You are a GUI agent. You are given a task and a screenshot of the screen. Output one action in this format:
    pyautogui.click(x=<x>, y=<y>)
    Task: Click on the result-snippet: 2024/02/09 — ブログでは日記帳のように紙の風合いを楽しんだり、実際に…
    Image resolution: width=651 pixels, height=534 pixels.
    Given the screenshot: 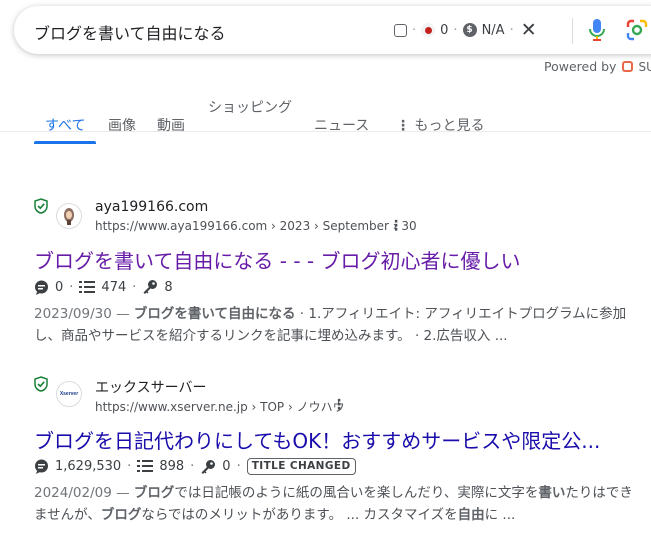 What is the action you would take?
    pyautogui.click(x=333, y=504)
    